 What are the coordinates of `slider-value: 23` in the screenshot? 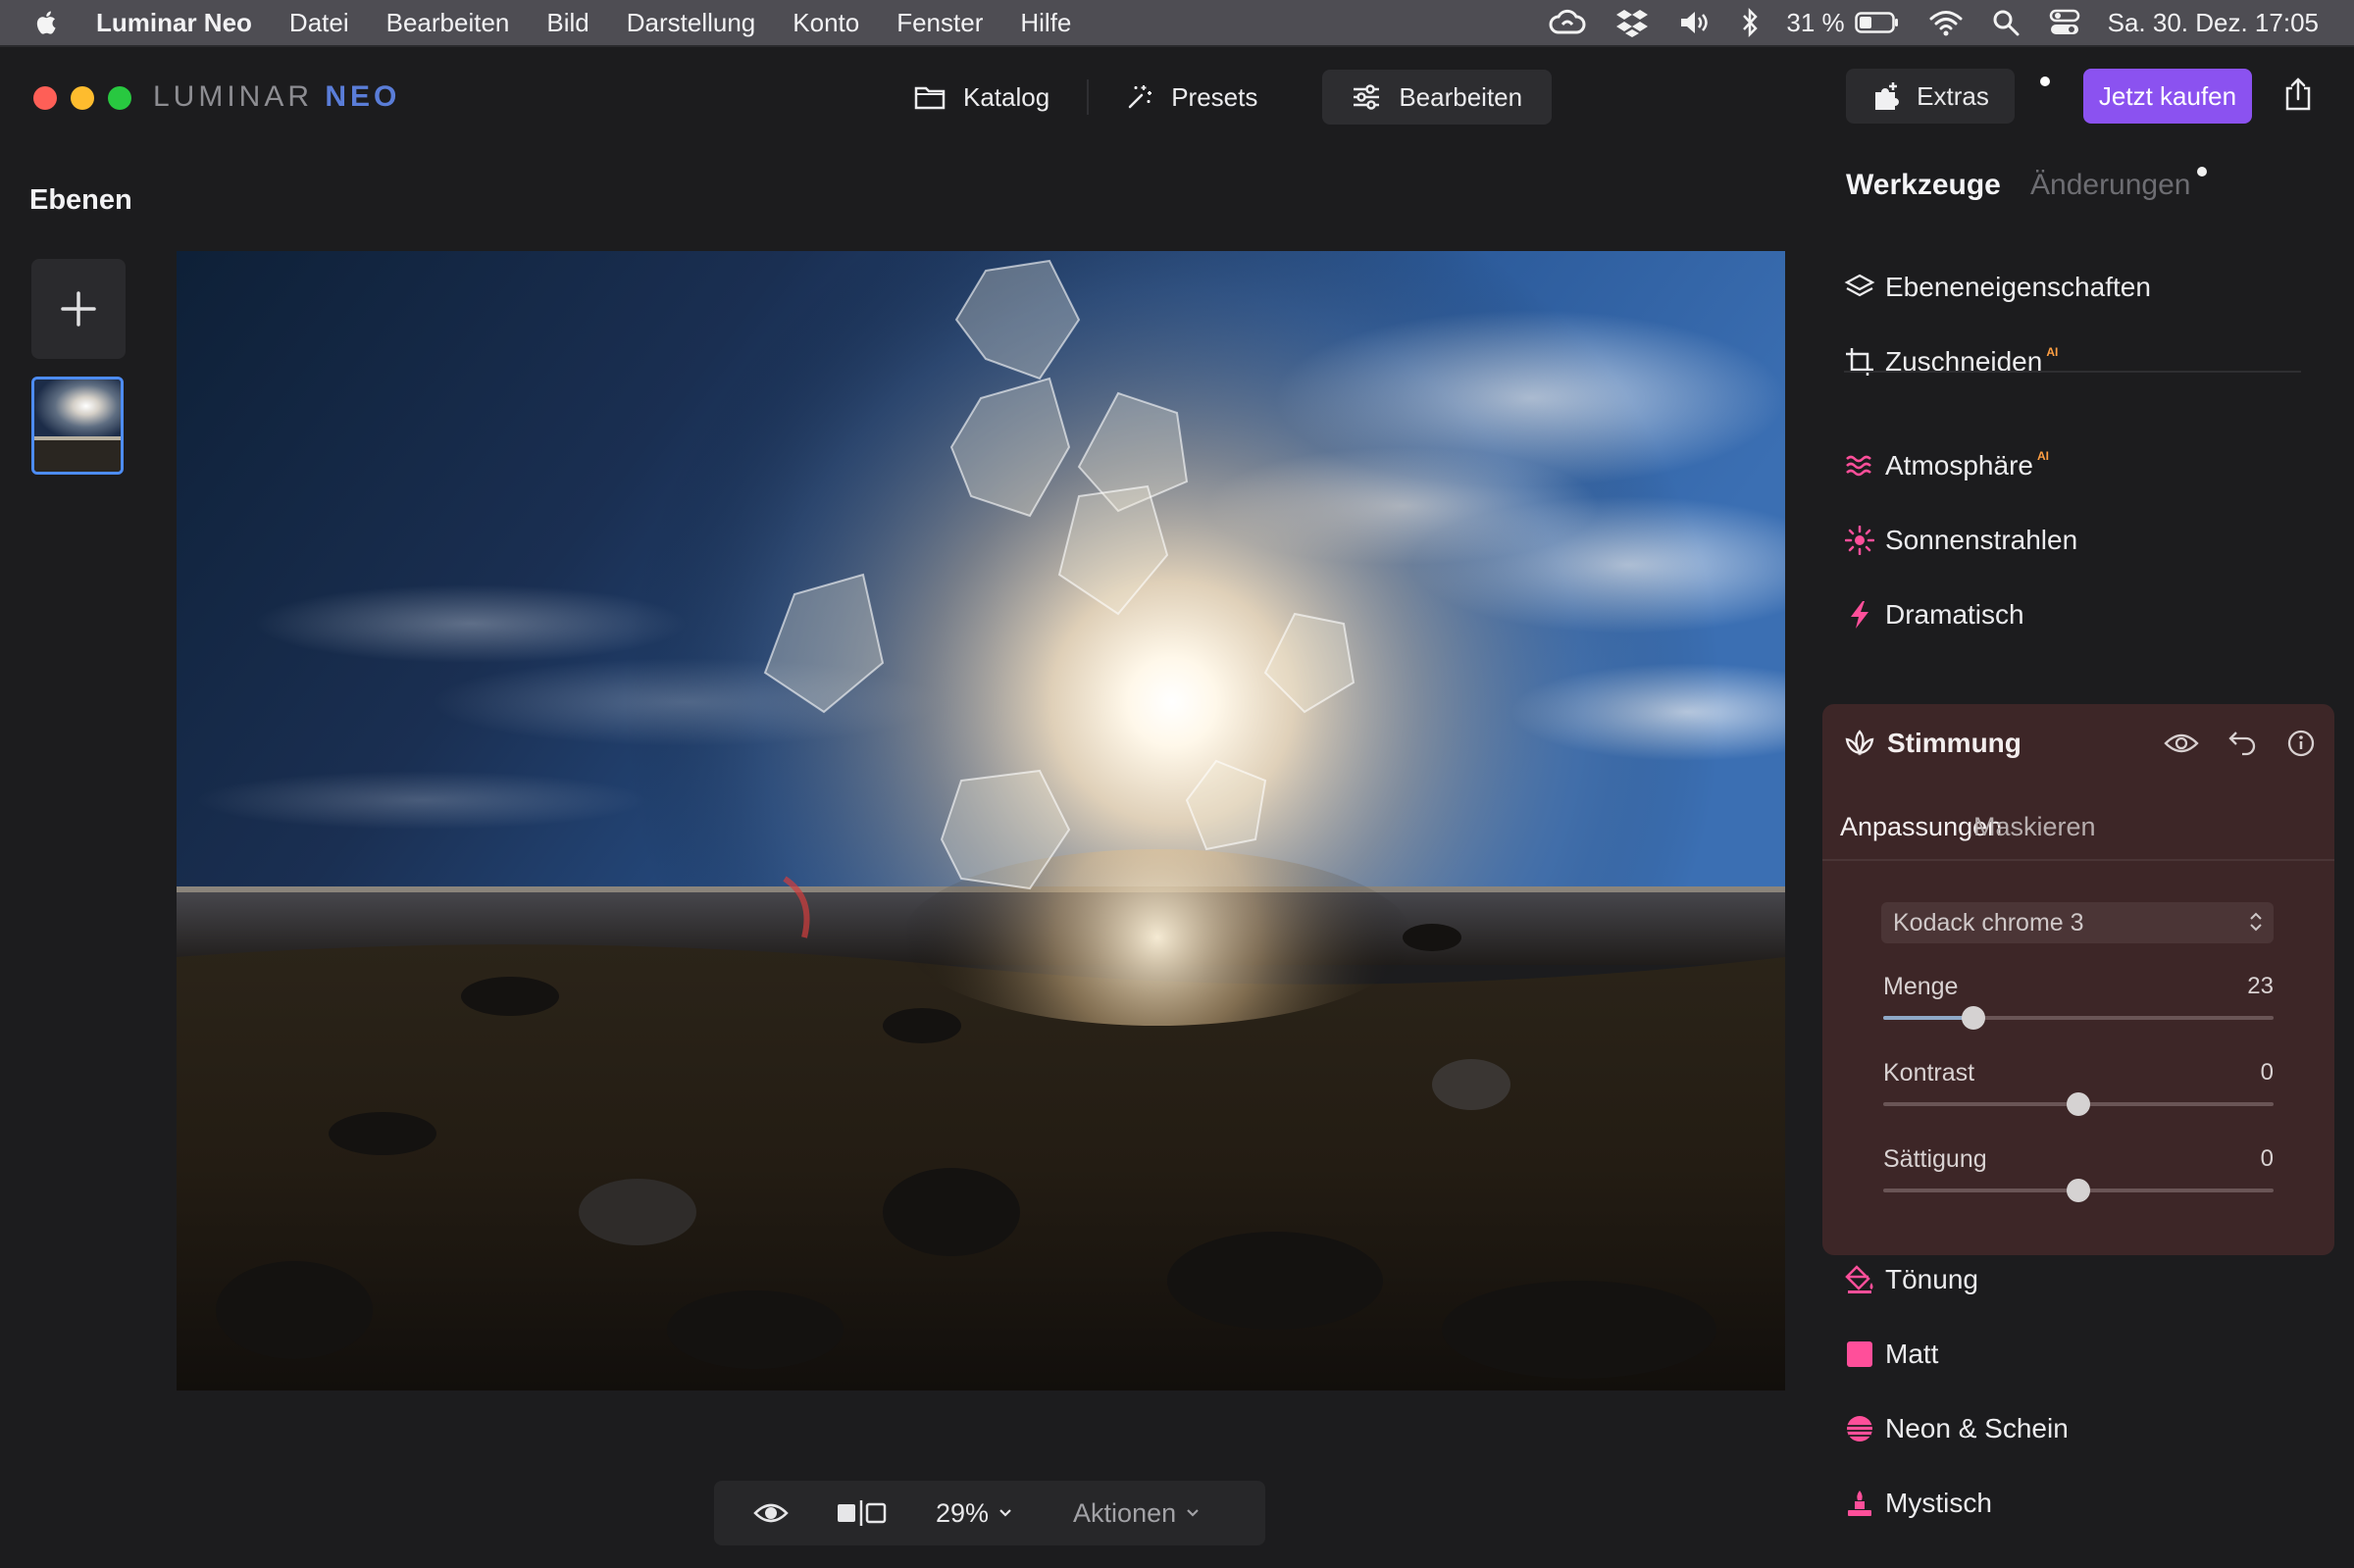 It's located at (2260, 986).